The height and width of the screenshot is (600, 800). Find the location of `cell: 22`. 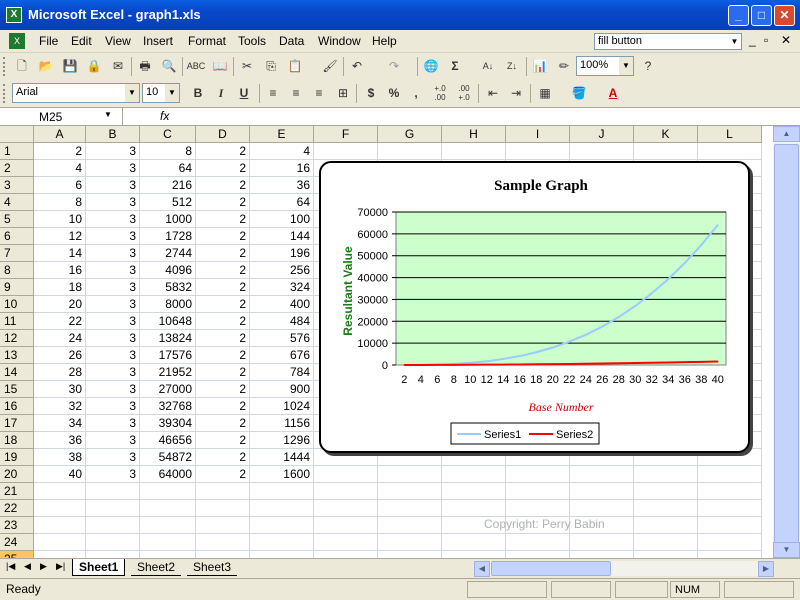

cell: 22 is located at coordinates (60, 321).